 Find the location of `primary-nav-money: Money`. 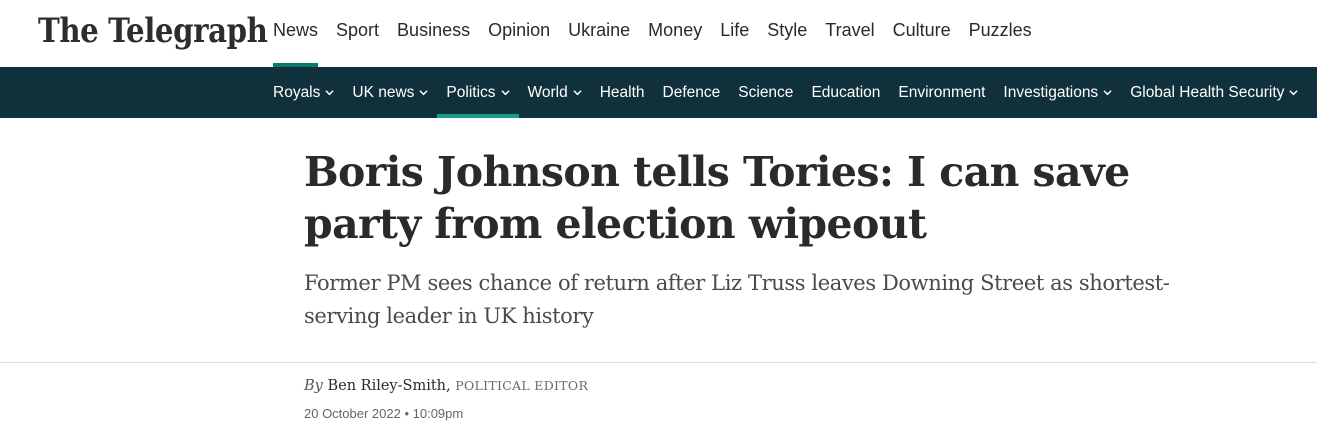

primary-nav-money: Money is located at coordinates (675, 33).